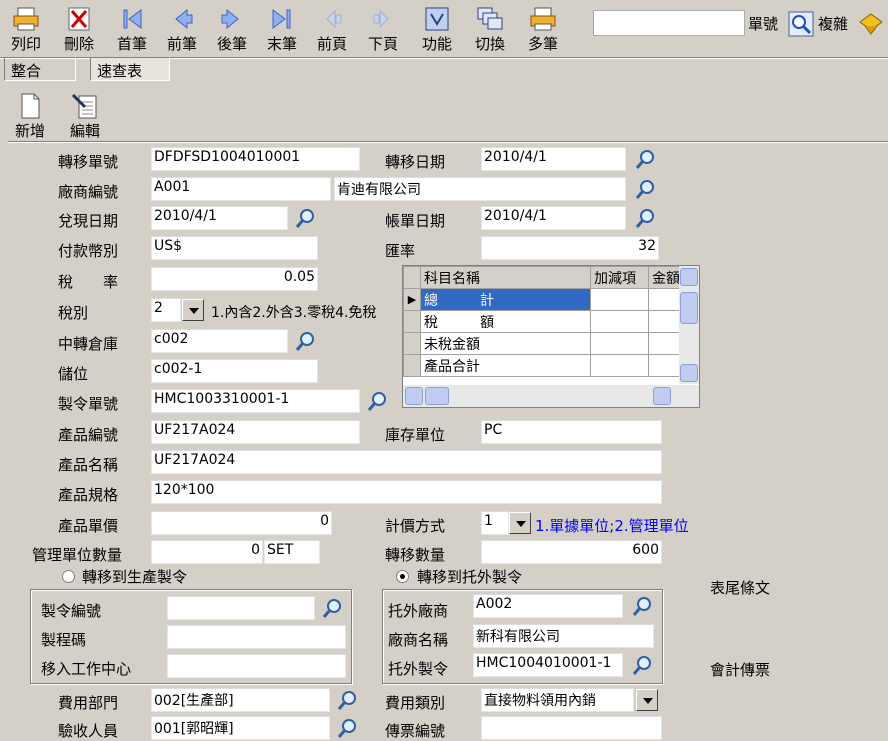  Describe the element at coordinates (406, 492) in the screenshot. I see `product-spec-field: 120*100` at that location.